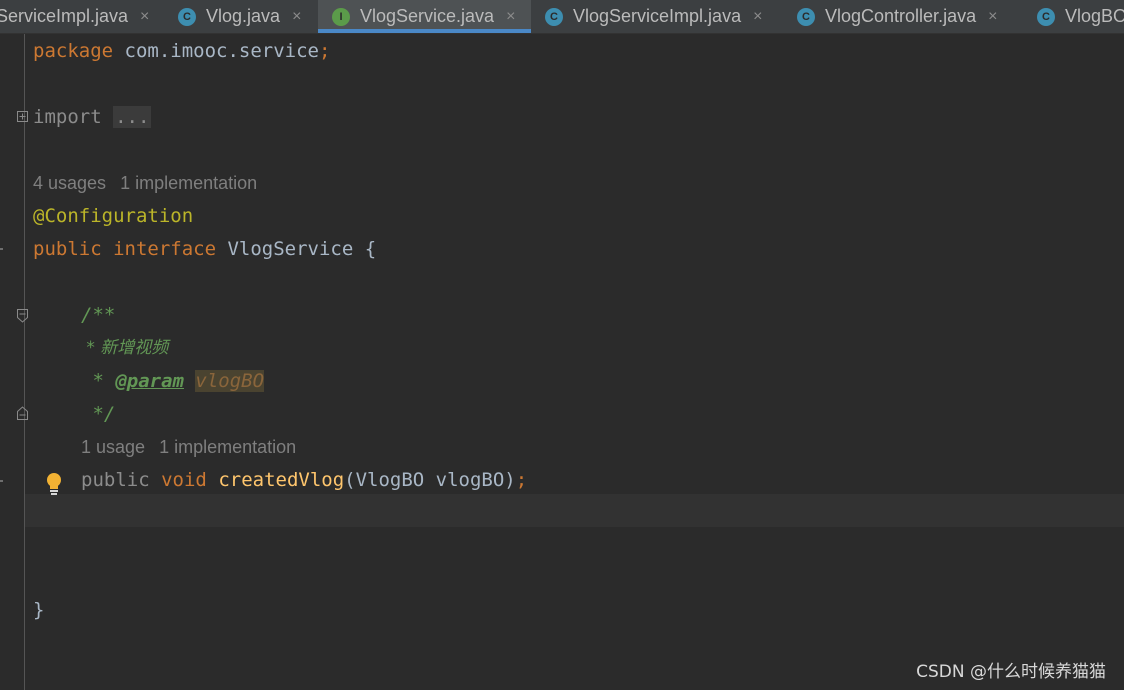 This screenshot has width=1124, height=690. I want to click on code-line-annotation: @Configuration, so click(113, 216).